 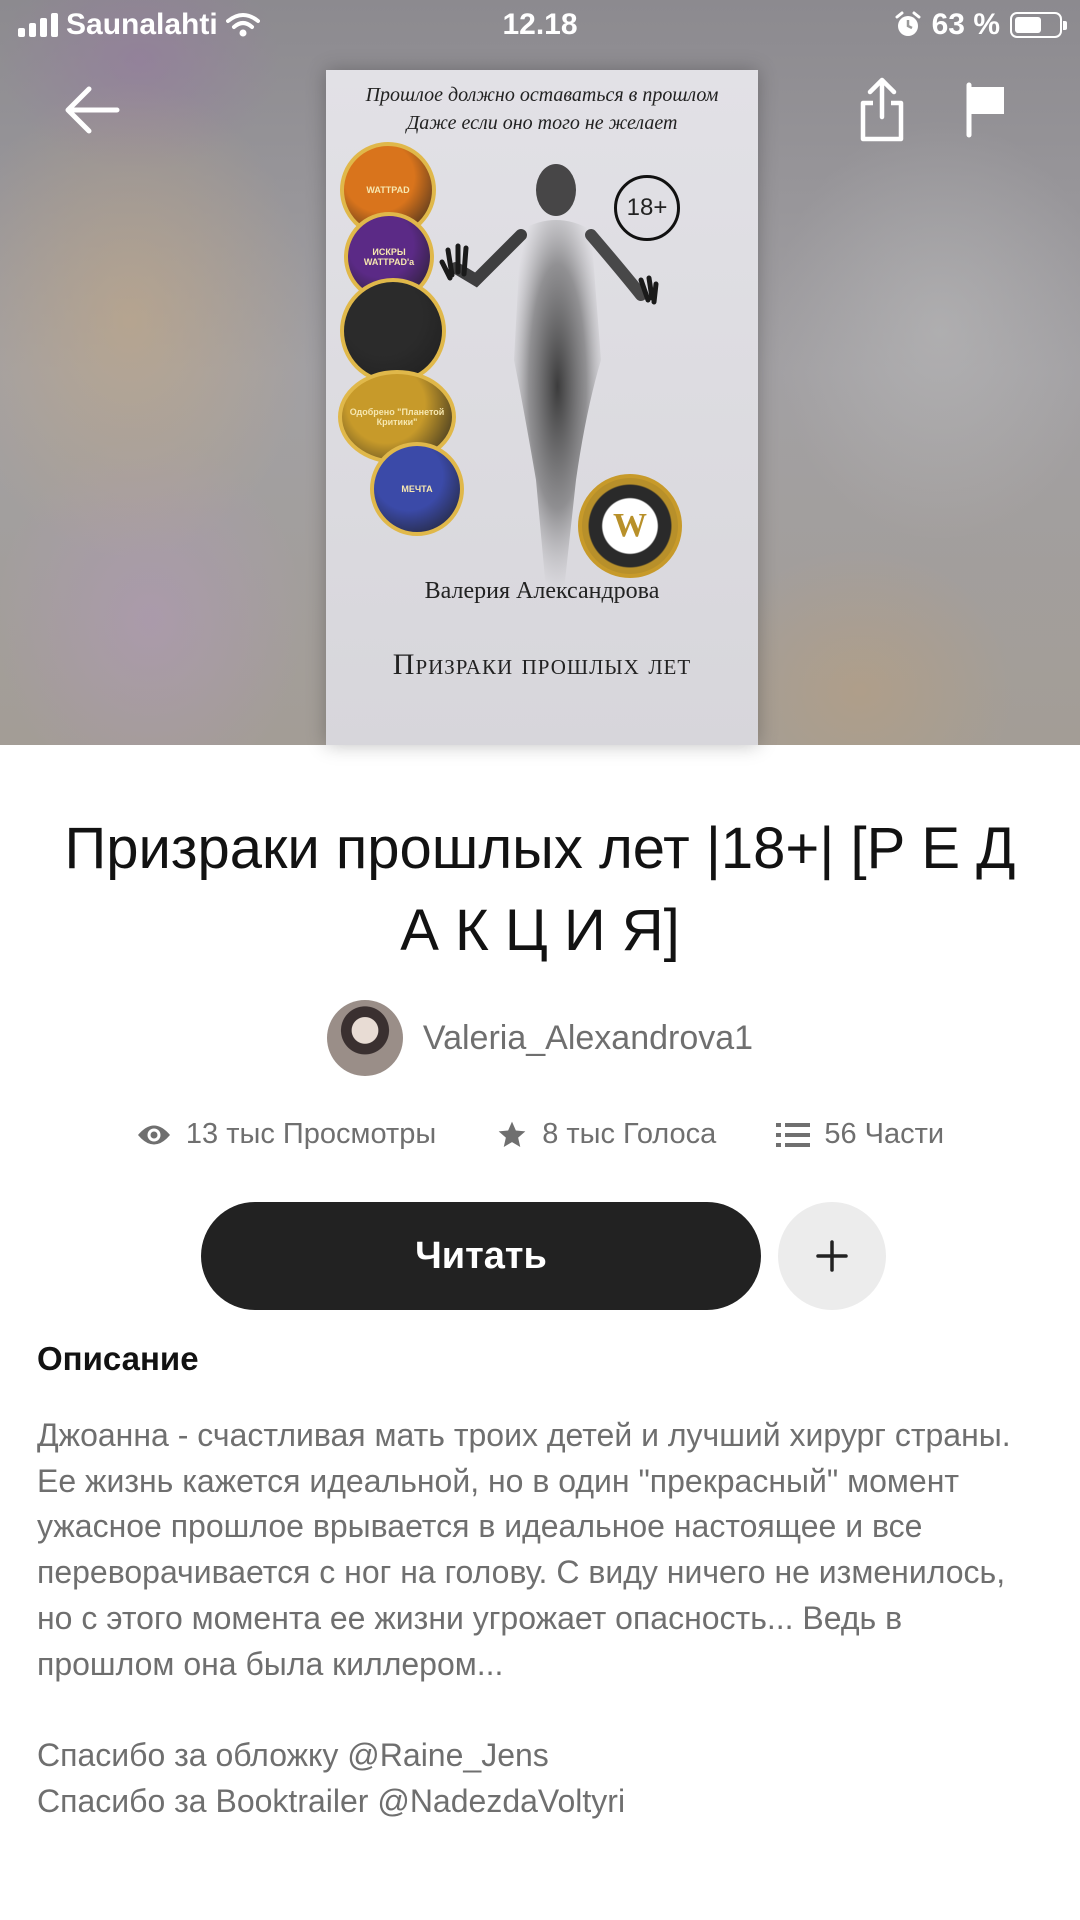 What do you see at coordinates (630, 526) in the screenshot?
I see `award-badge: W` at bounding box center [630, 526].